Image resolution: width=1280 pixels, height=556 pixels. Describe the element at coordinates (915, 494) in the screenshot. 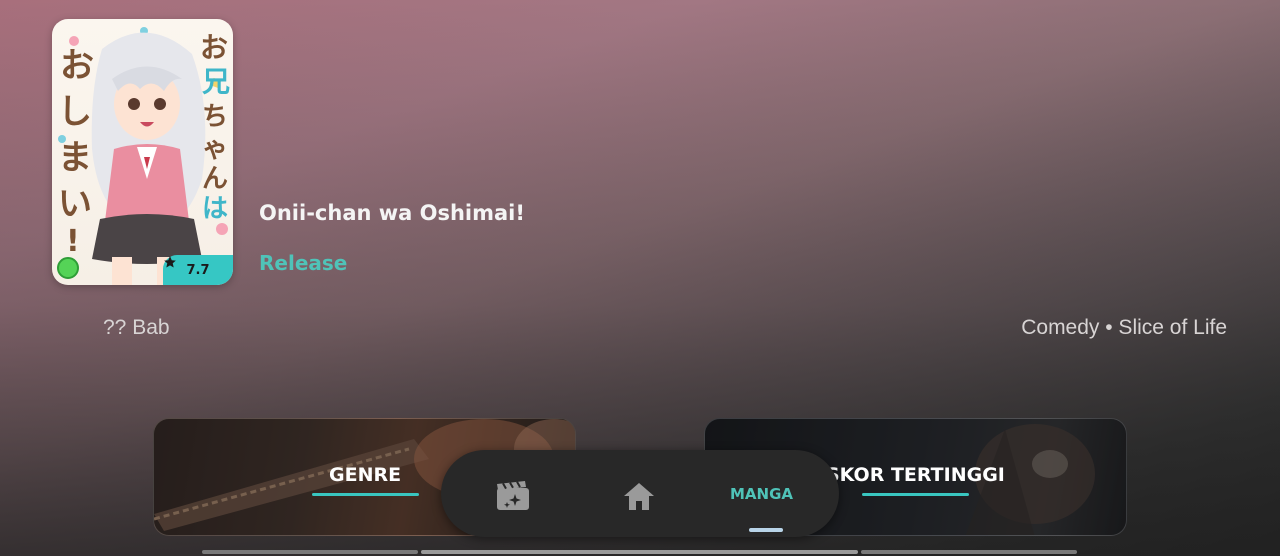

I see `score-card-underline` at that location.